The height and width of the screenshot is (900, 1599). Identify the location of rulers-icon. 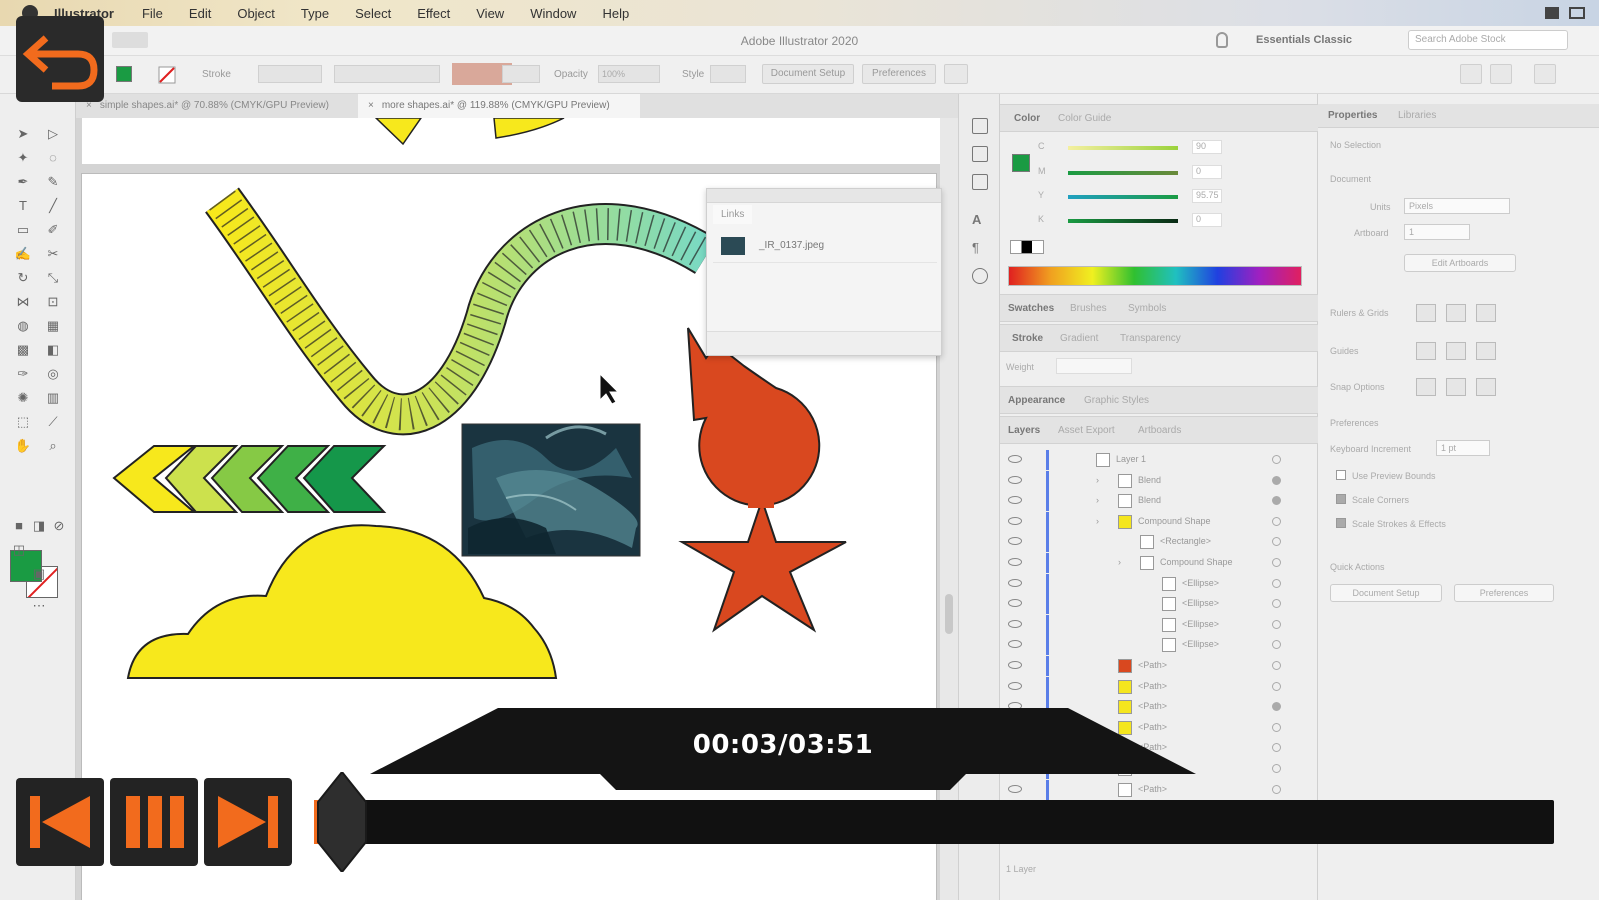
(1426, 313).